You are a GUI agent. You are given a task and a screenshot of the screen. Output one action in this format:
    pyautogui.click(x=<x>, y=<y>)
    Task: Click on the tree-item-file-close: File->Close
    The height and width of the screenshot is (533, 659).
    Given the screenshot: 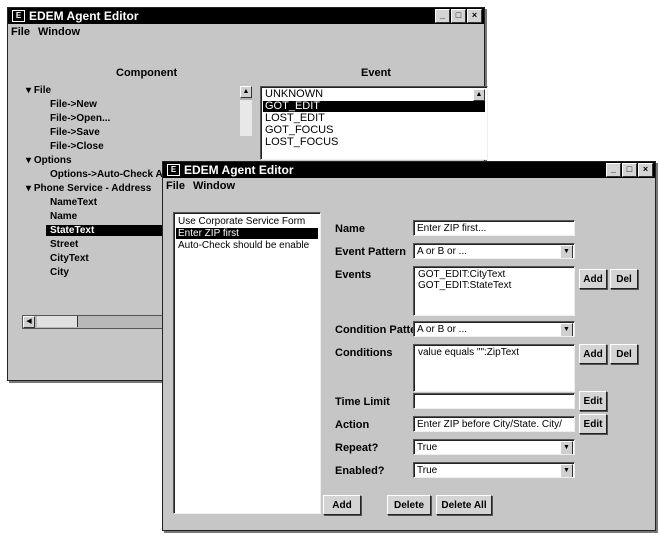 What is the action you would take?
    pyautogui.click(x=77, y=146)
    